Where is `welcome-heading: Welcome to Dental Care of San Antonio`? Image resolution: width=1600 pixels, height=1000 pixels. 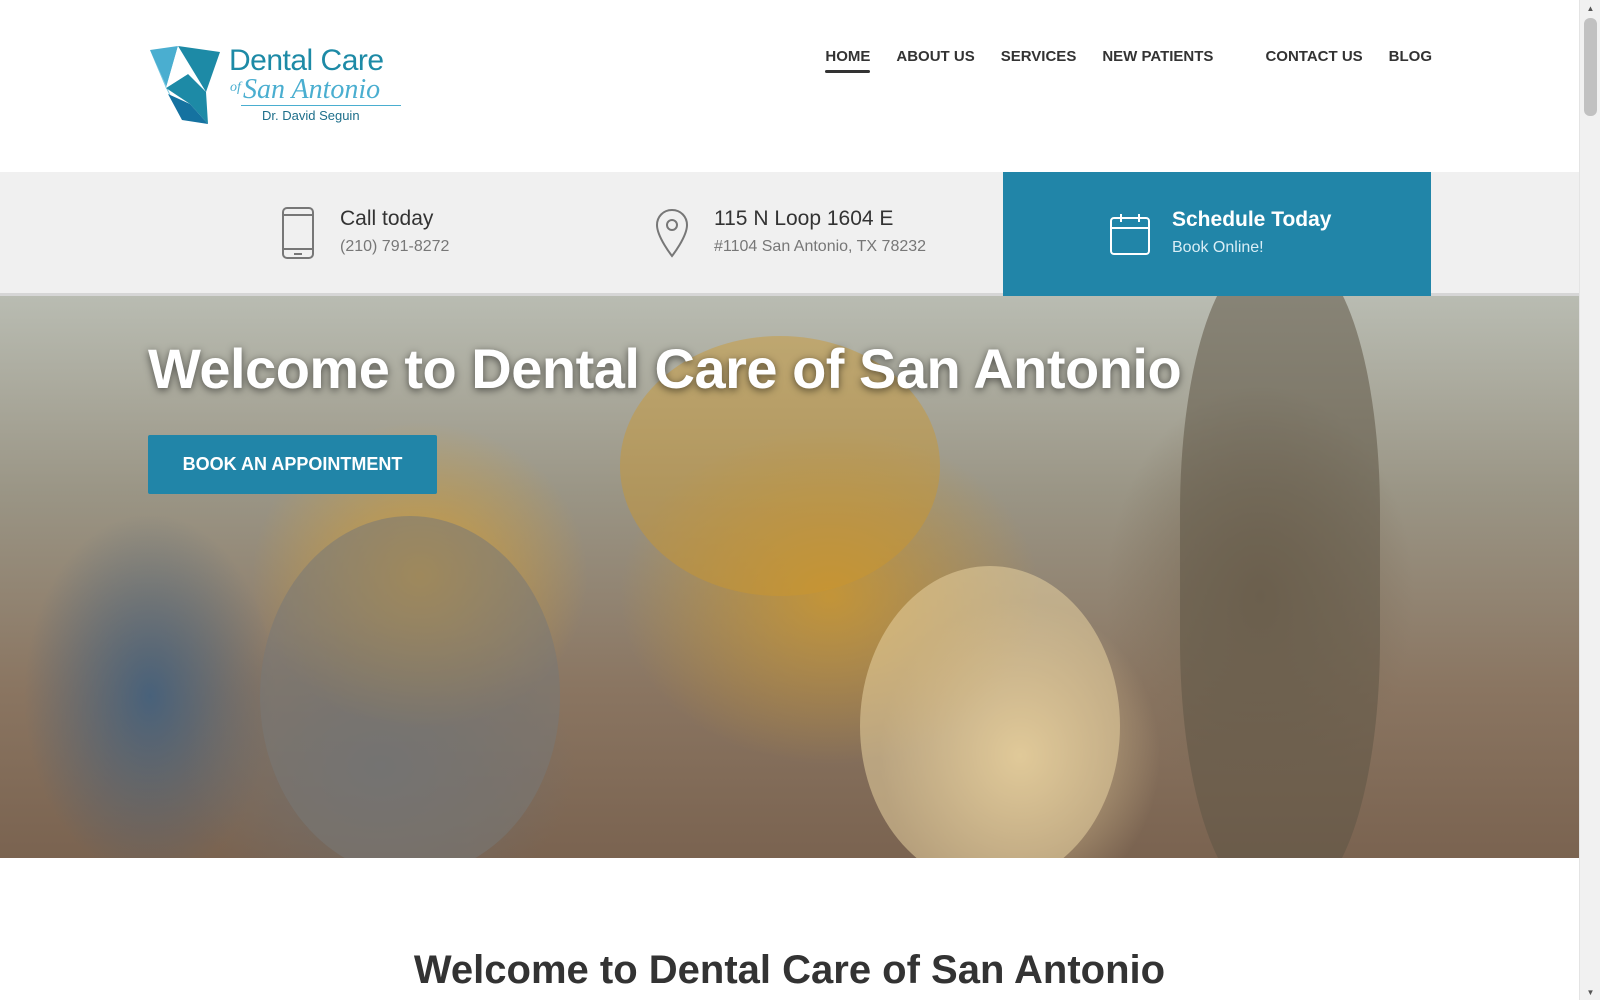 welcome-heading: Welcome to Dental Care of San Antonio is located at coordinates (789, 970).